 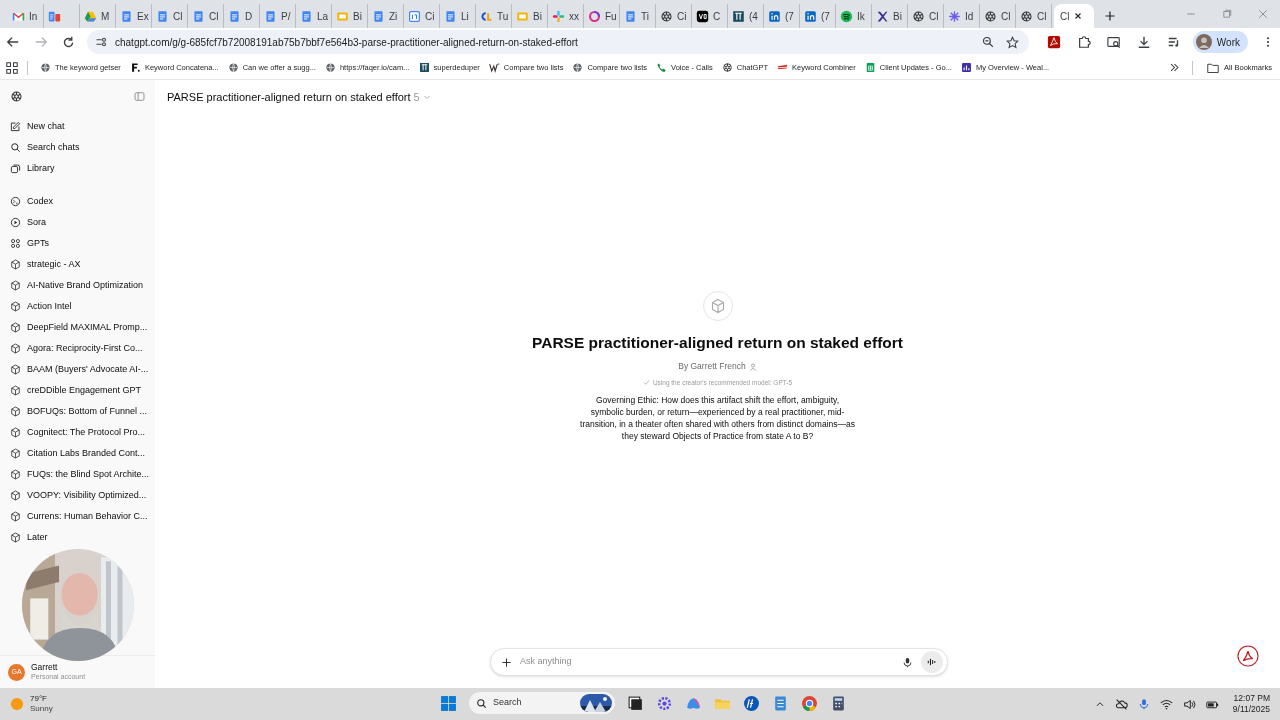 I want to click on images-icon, so click(x=15, y=168).